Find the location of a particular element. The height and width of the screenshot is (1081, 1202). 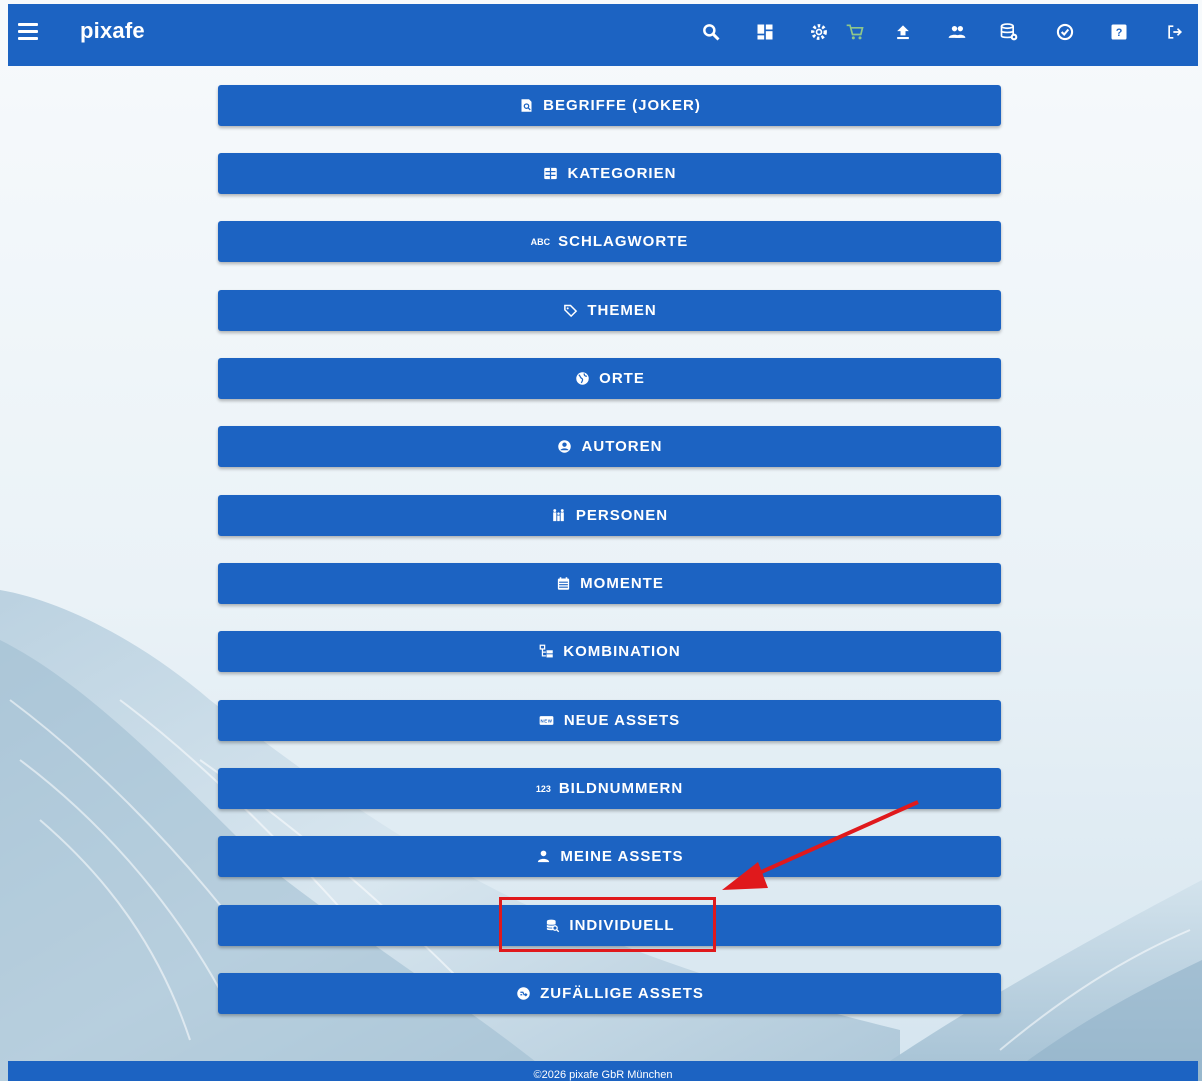

button-label: ORTE is located at coordinates (622, 378).